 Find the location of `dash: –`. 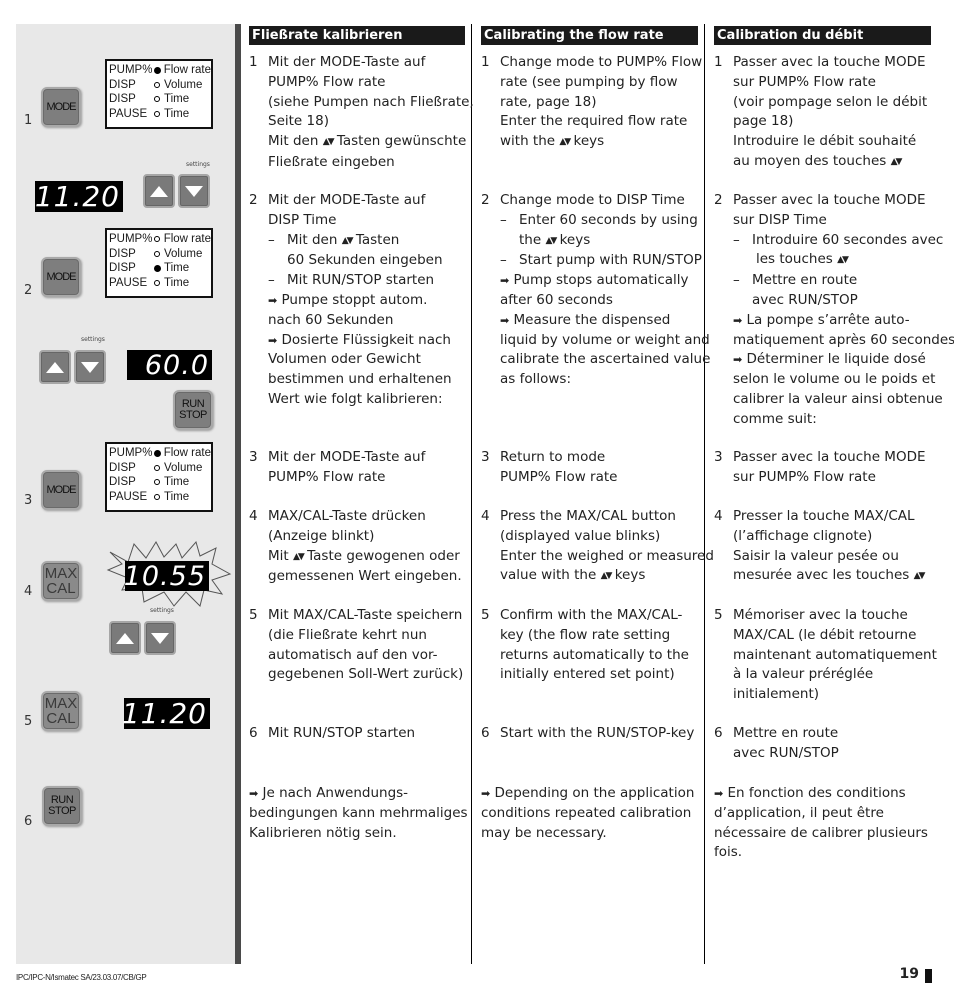

dash: – is located at coordinates (503, 260).